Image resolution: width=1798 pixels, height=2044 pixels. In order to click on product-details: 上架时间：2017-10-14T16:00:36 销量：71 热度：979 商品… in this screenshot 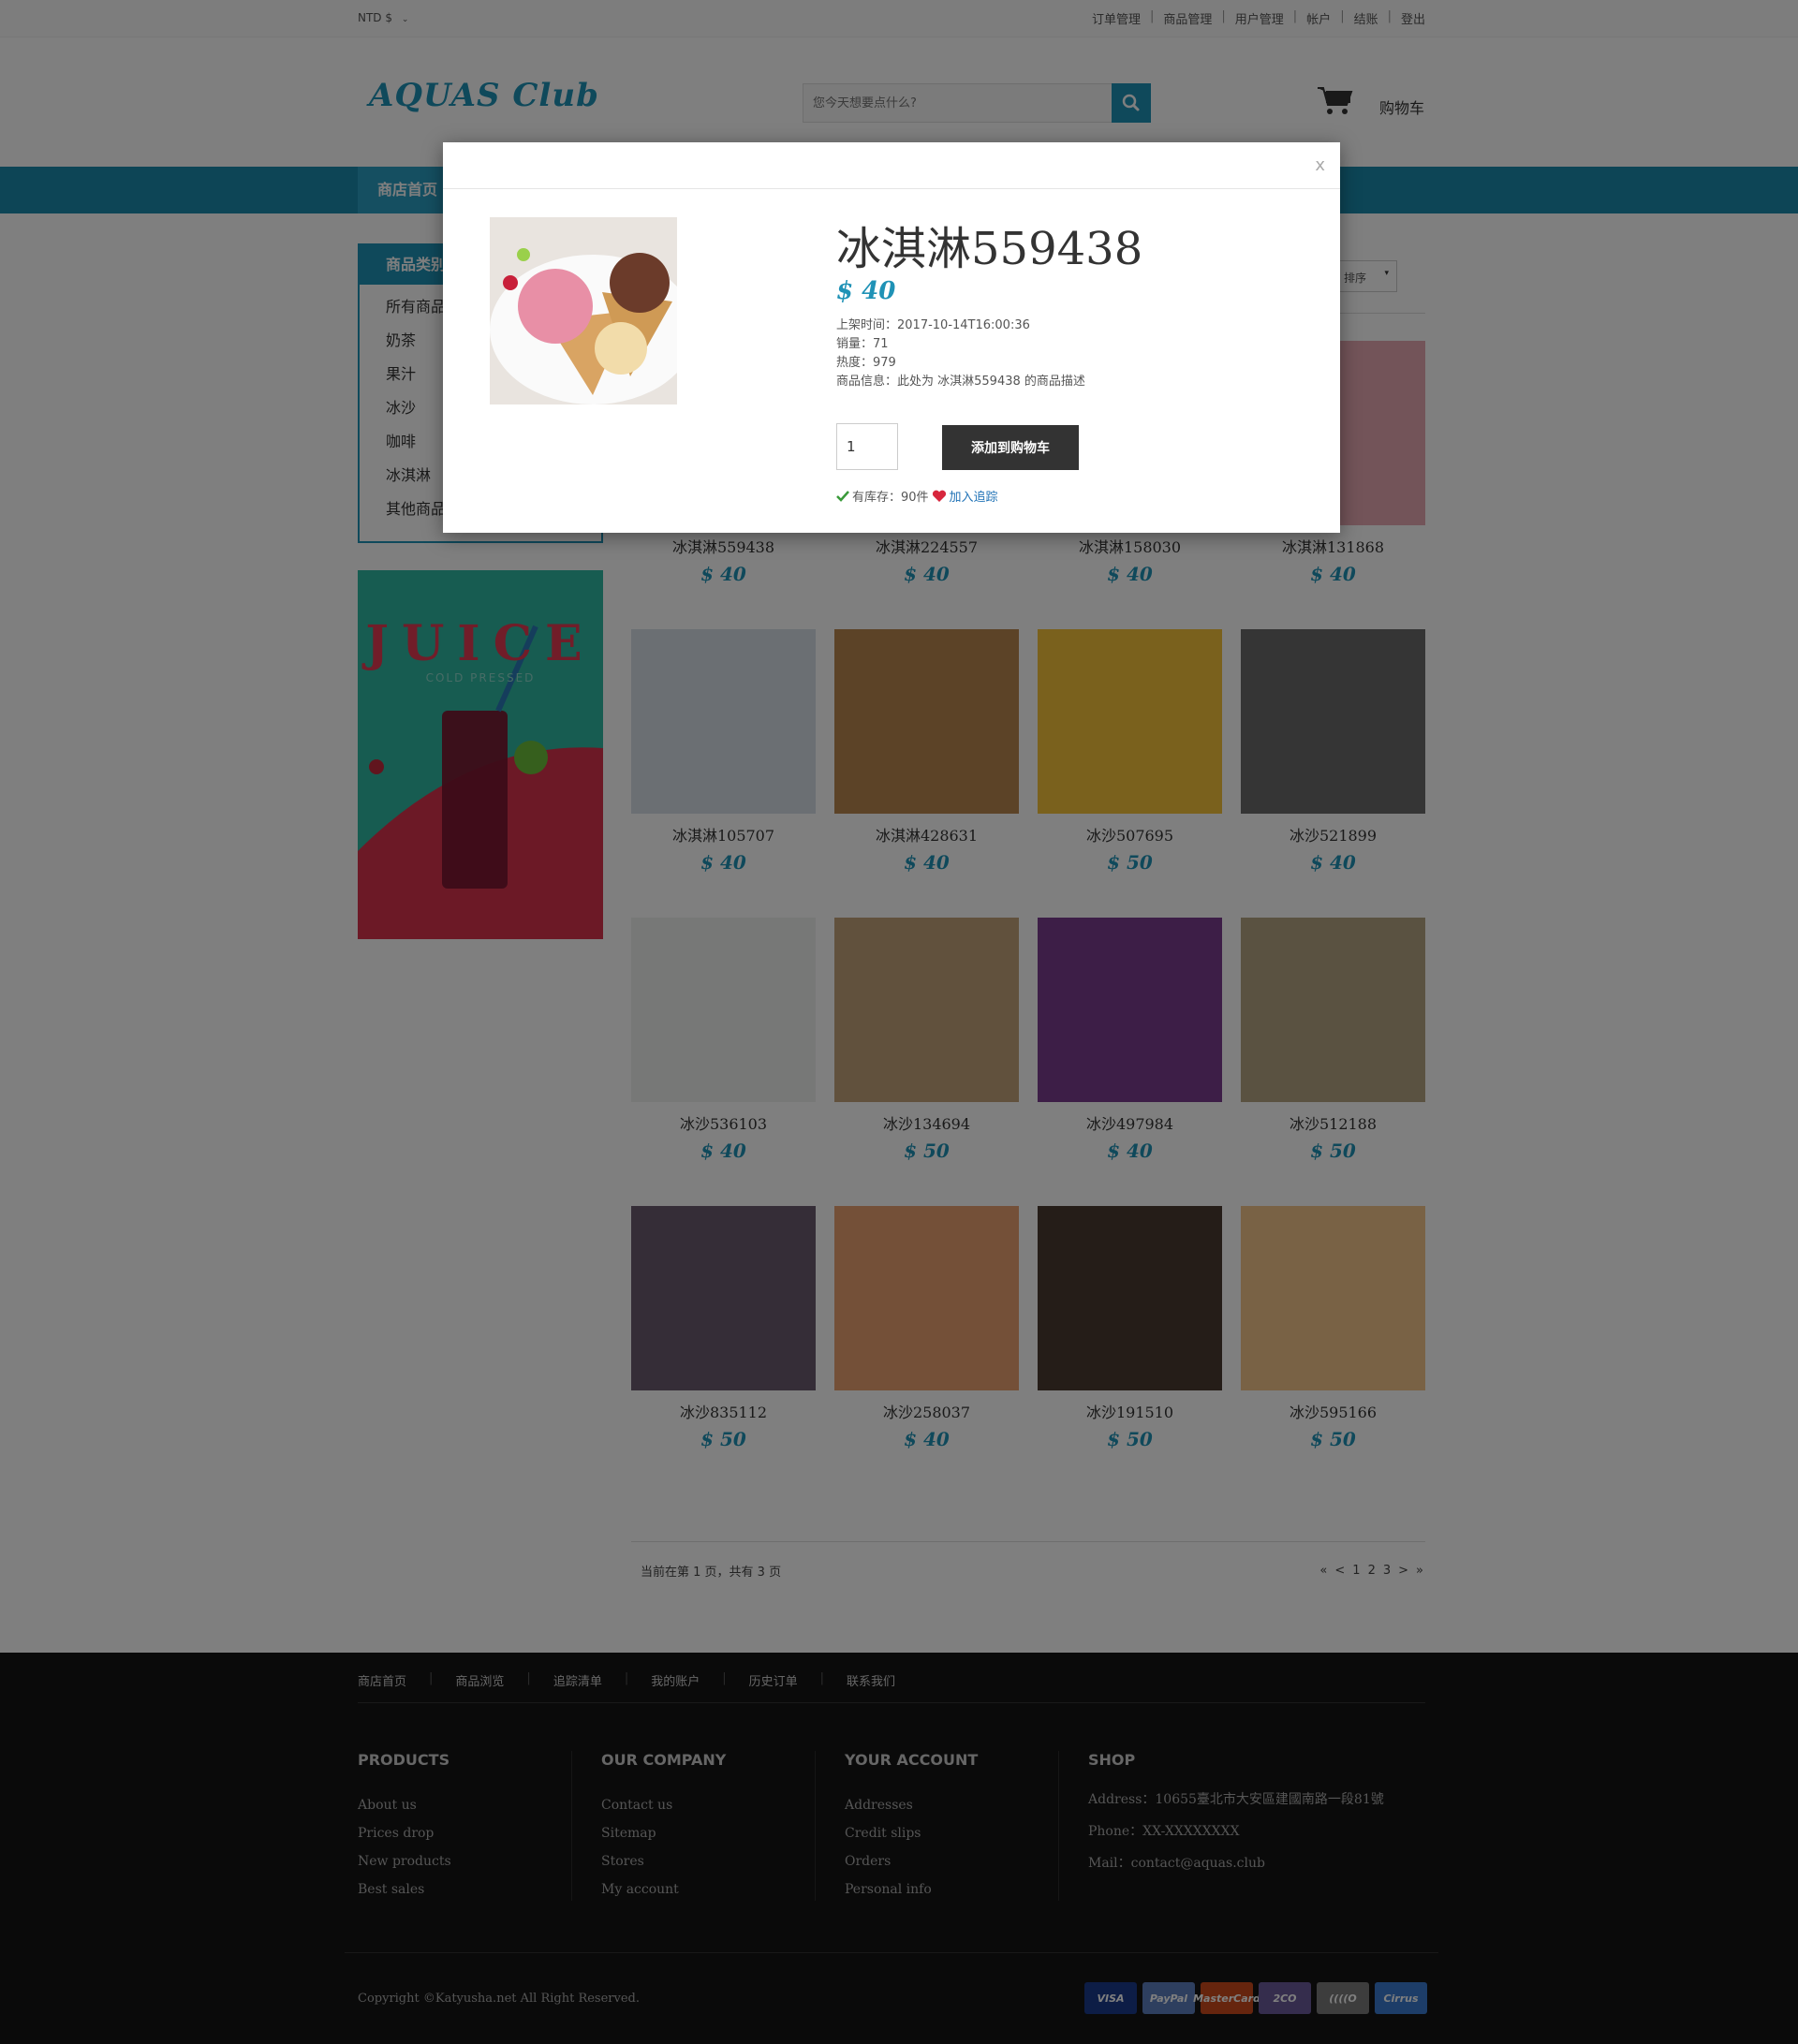, I will do `click(960, 353)`.